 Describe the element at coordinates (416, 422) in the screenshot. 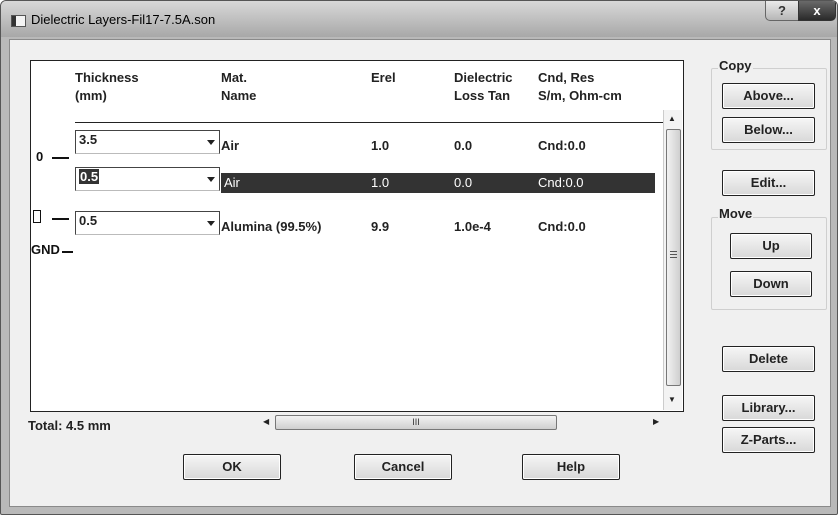

I see `horizontal-scroll-thumb: III` at that location.